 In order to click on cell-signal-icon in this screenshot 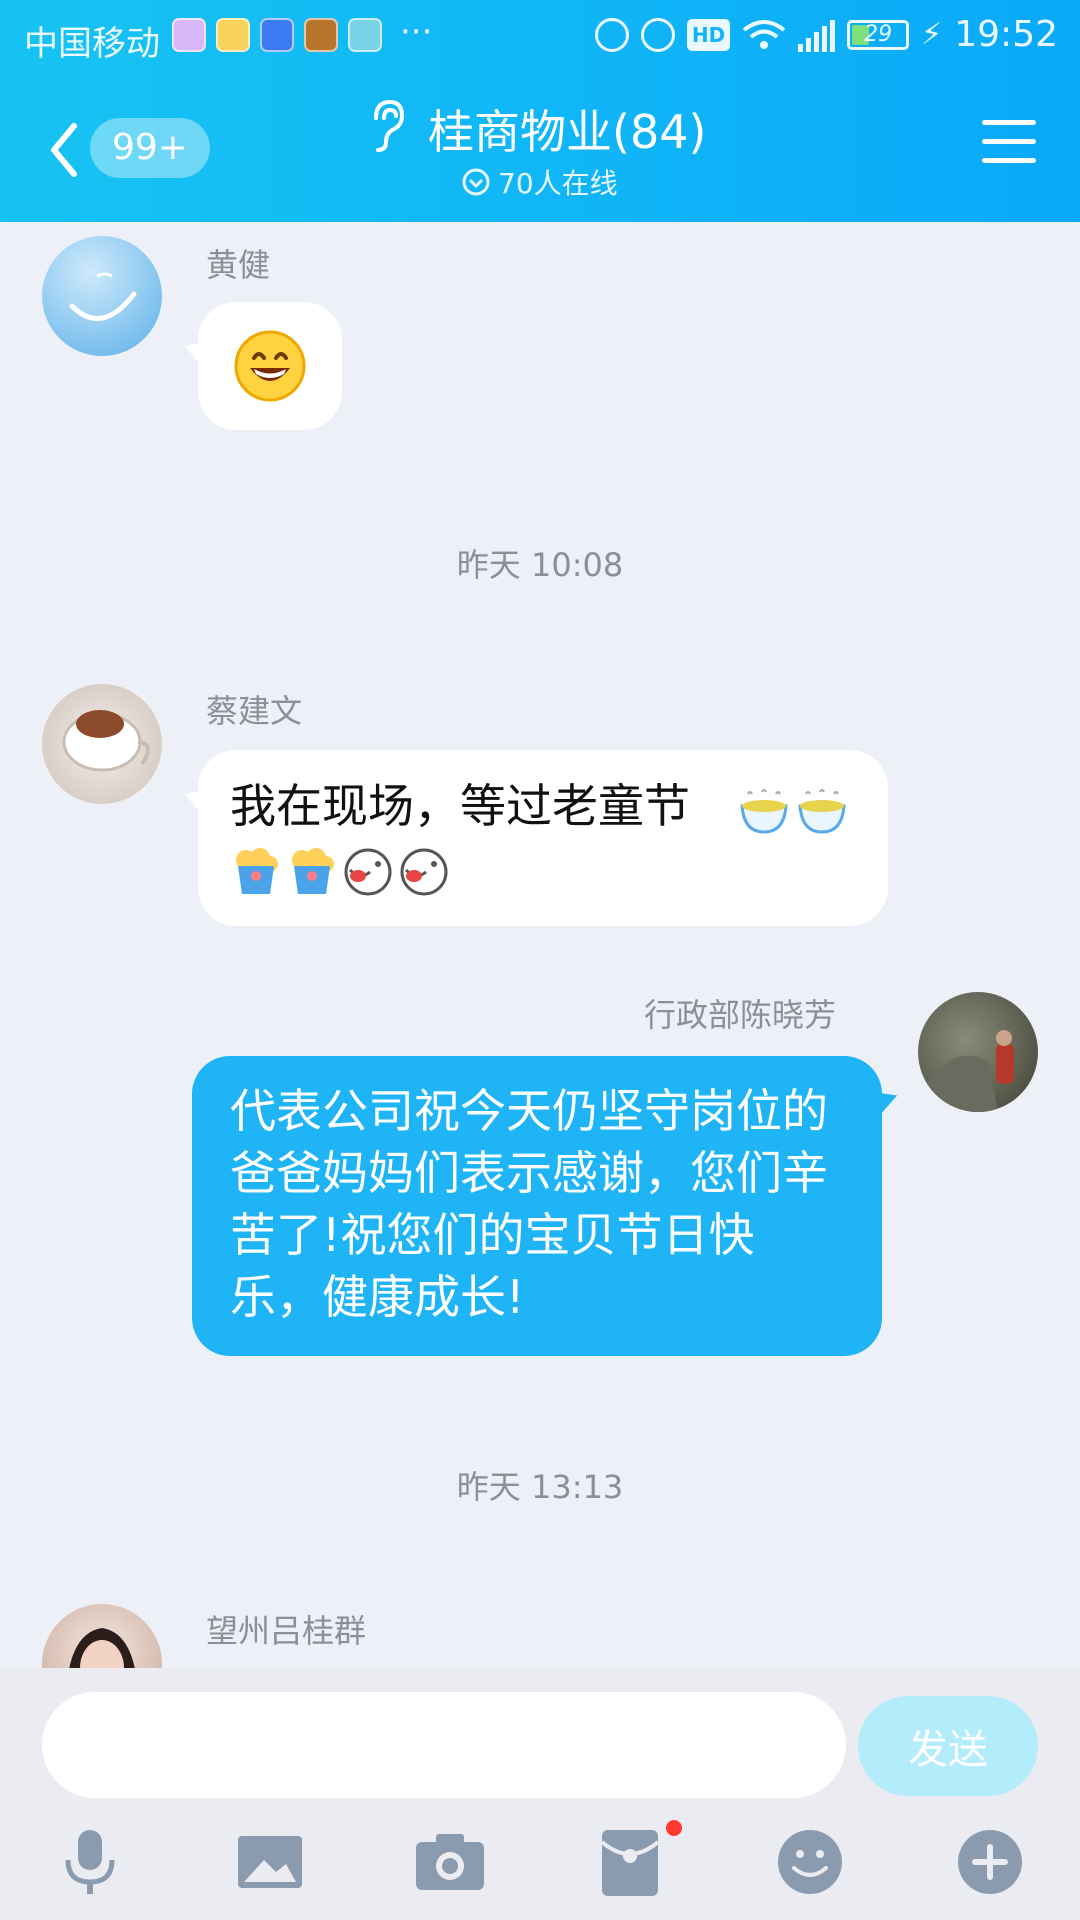, I will do `click(817, 35)`.